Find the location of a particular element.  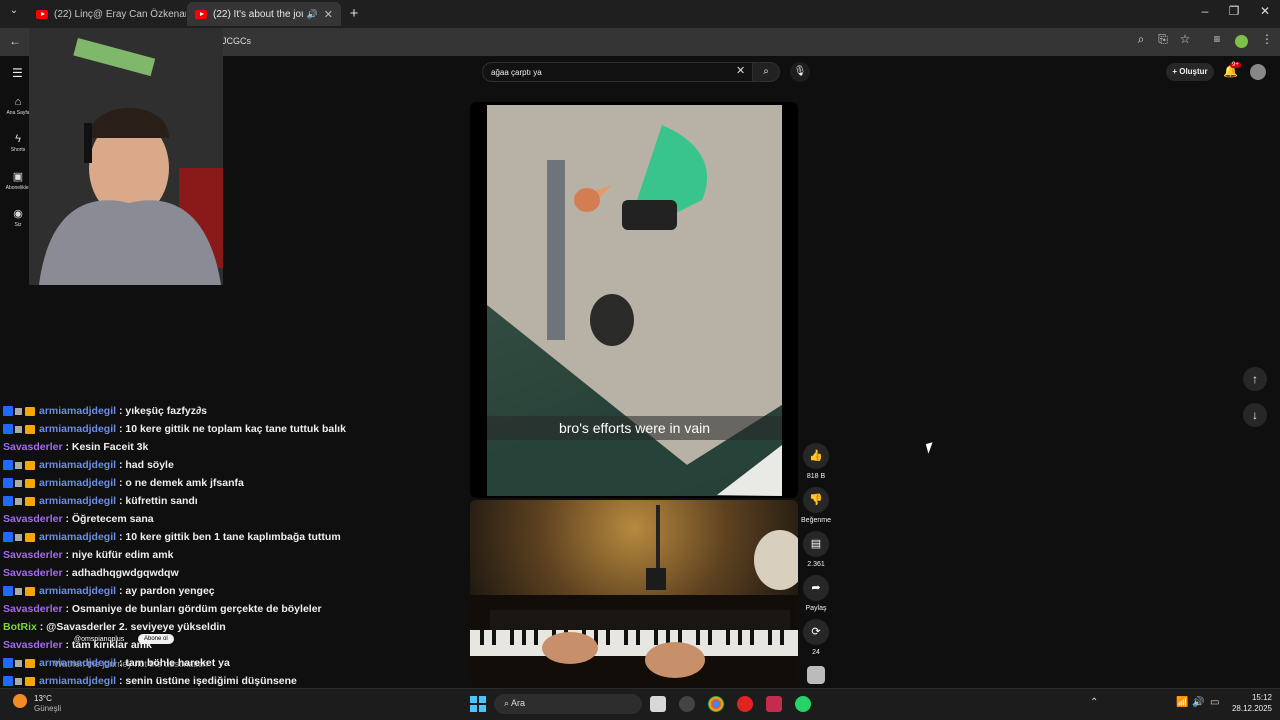

back-icon: ← is located at coordinates (15, 41).